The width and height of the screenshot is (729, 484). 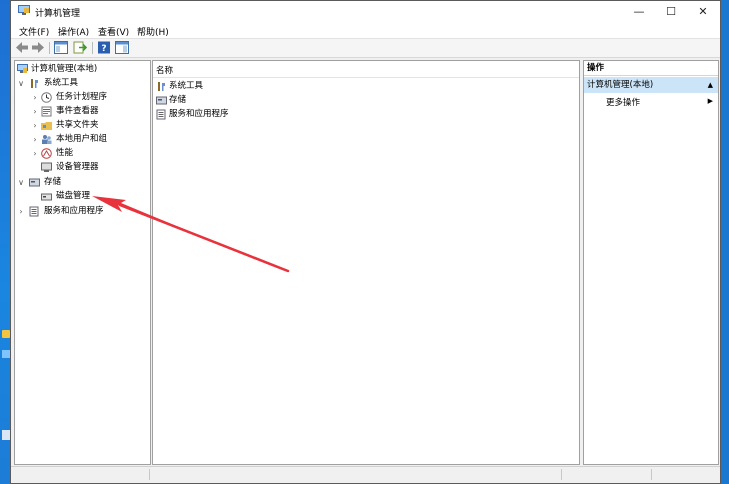 I want to click on tree-label: 服务和应用程序, so click(x=74, y=211).